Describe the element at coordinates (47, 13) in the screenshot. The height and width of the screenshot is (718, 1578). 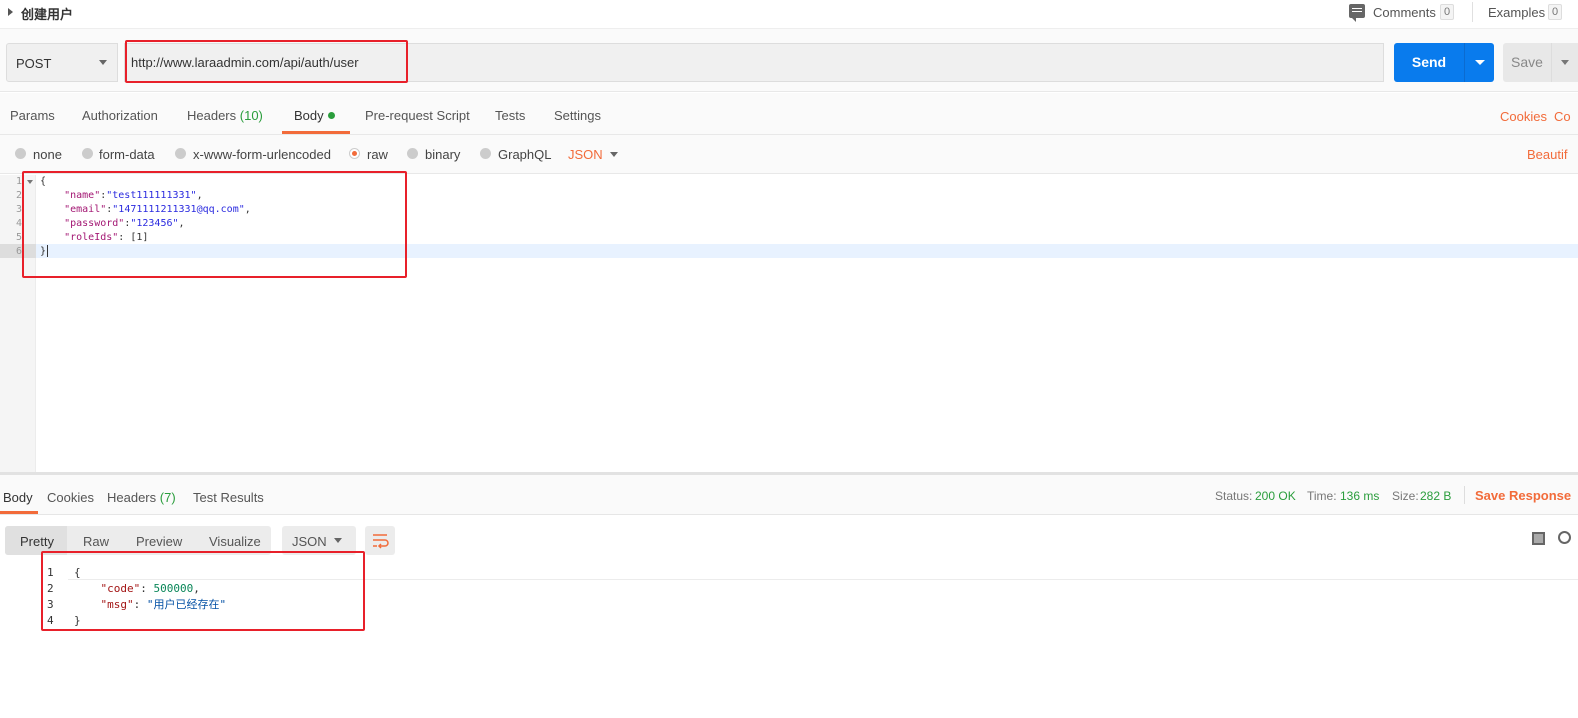
I see `request-name: 创建用户` at that location.